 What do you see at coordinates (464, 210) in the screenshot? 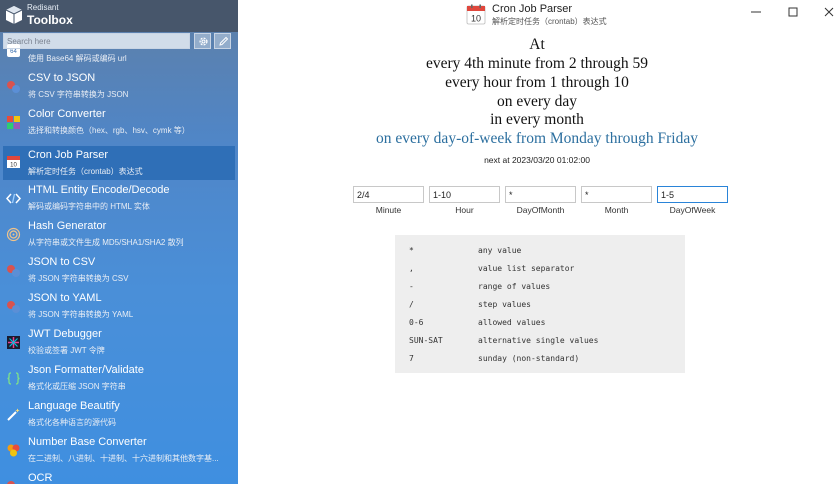
I see `hour-label: Hour` at bounding box center [464, 210].